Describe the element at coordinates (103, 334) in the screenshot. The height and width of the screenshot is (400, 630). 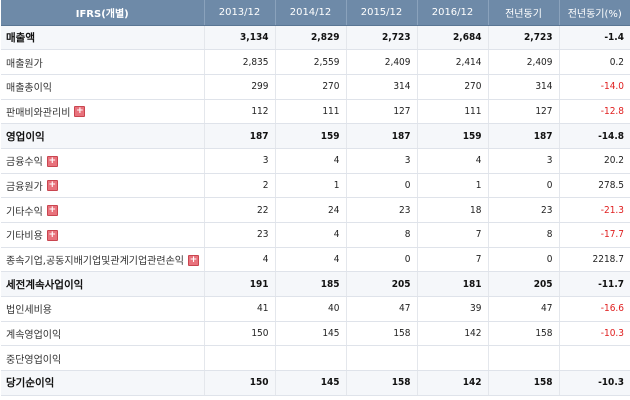
I see `row-label-cell: 계속영업이익` at that location.